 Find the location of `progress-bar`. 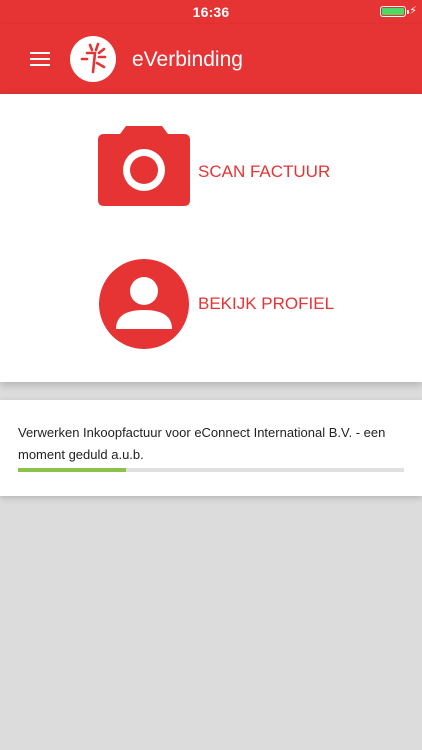

progress-bar is located at coordinates (211, 470).